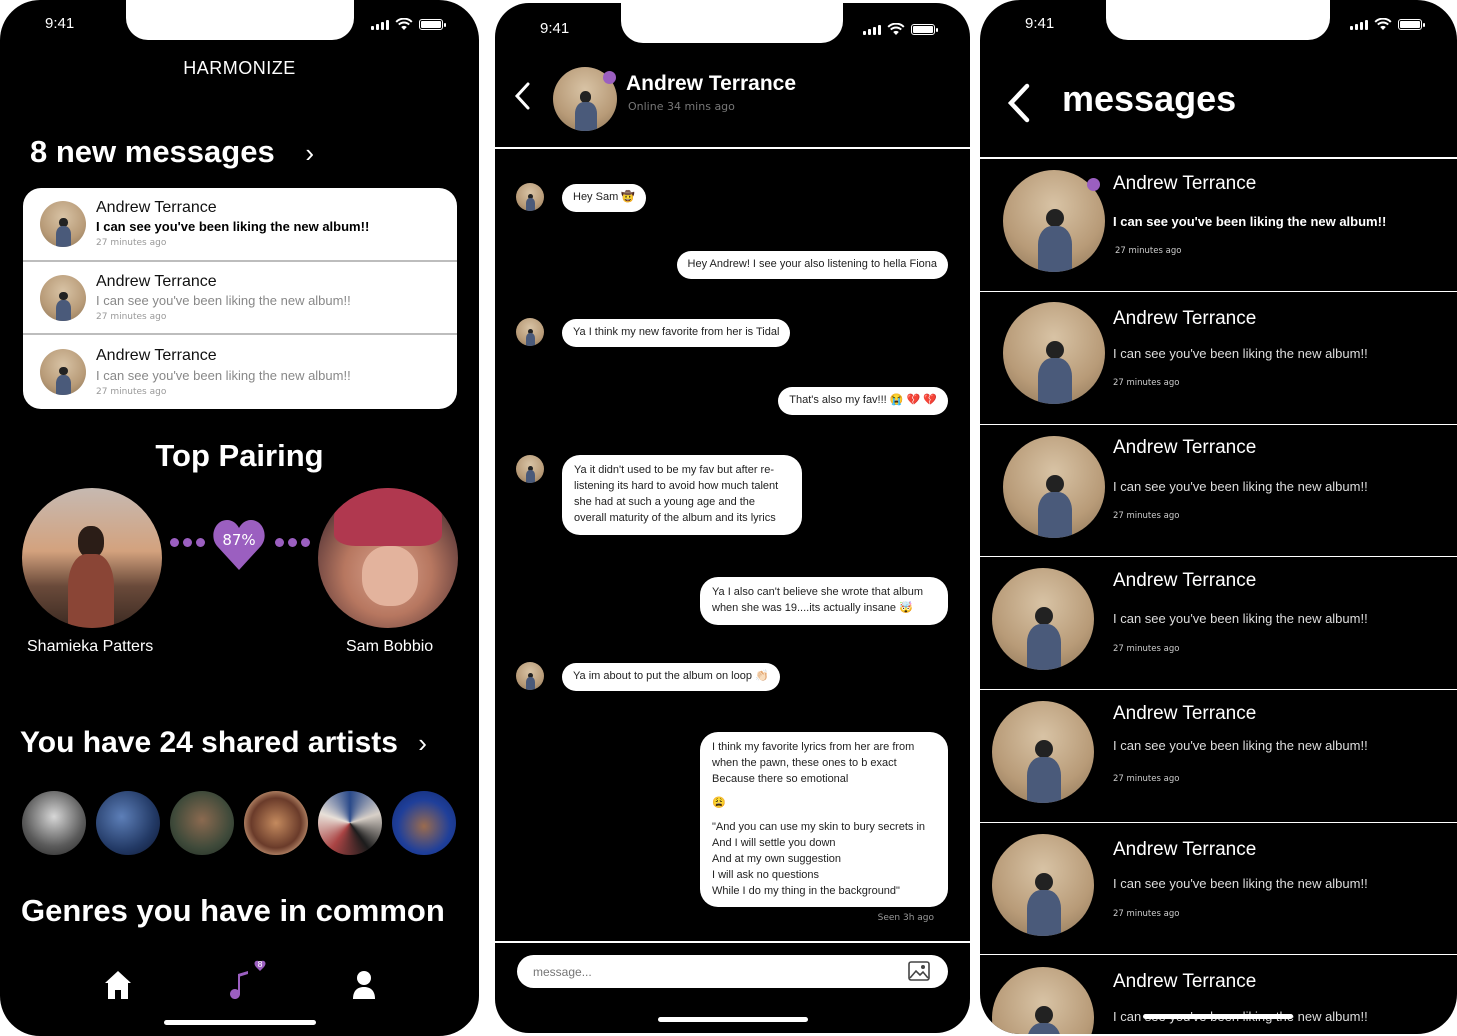 This screenshot has height=1036, width=1457. Describe the element at coordinates (156, 356) in the screenshot. I see `message-sender: Andrew Terrance` at that location.